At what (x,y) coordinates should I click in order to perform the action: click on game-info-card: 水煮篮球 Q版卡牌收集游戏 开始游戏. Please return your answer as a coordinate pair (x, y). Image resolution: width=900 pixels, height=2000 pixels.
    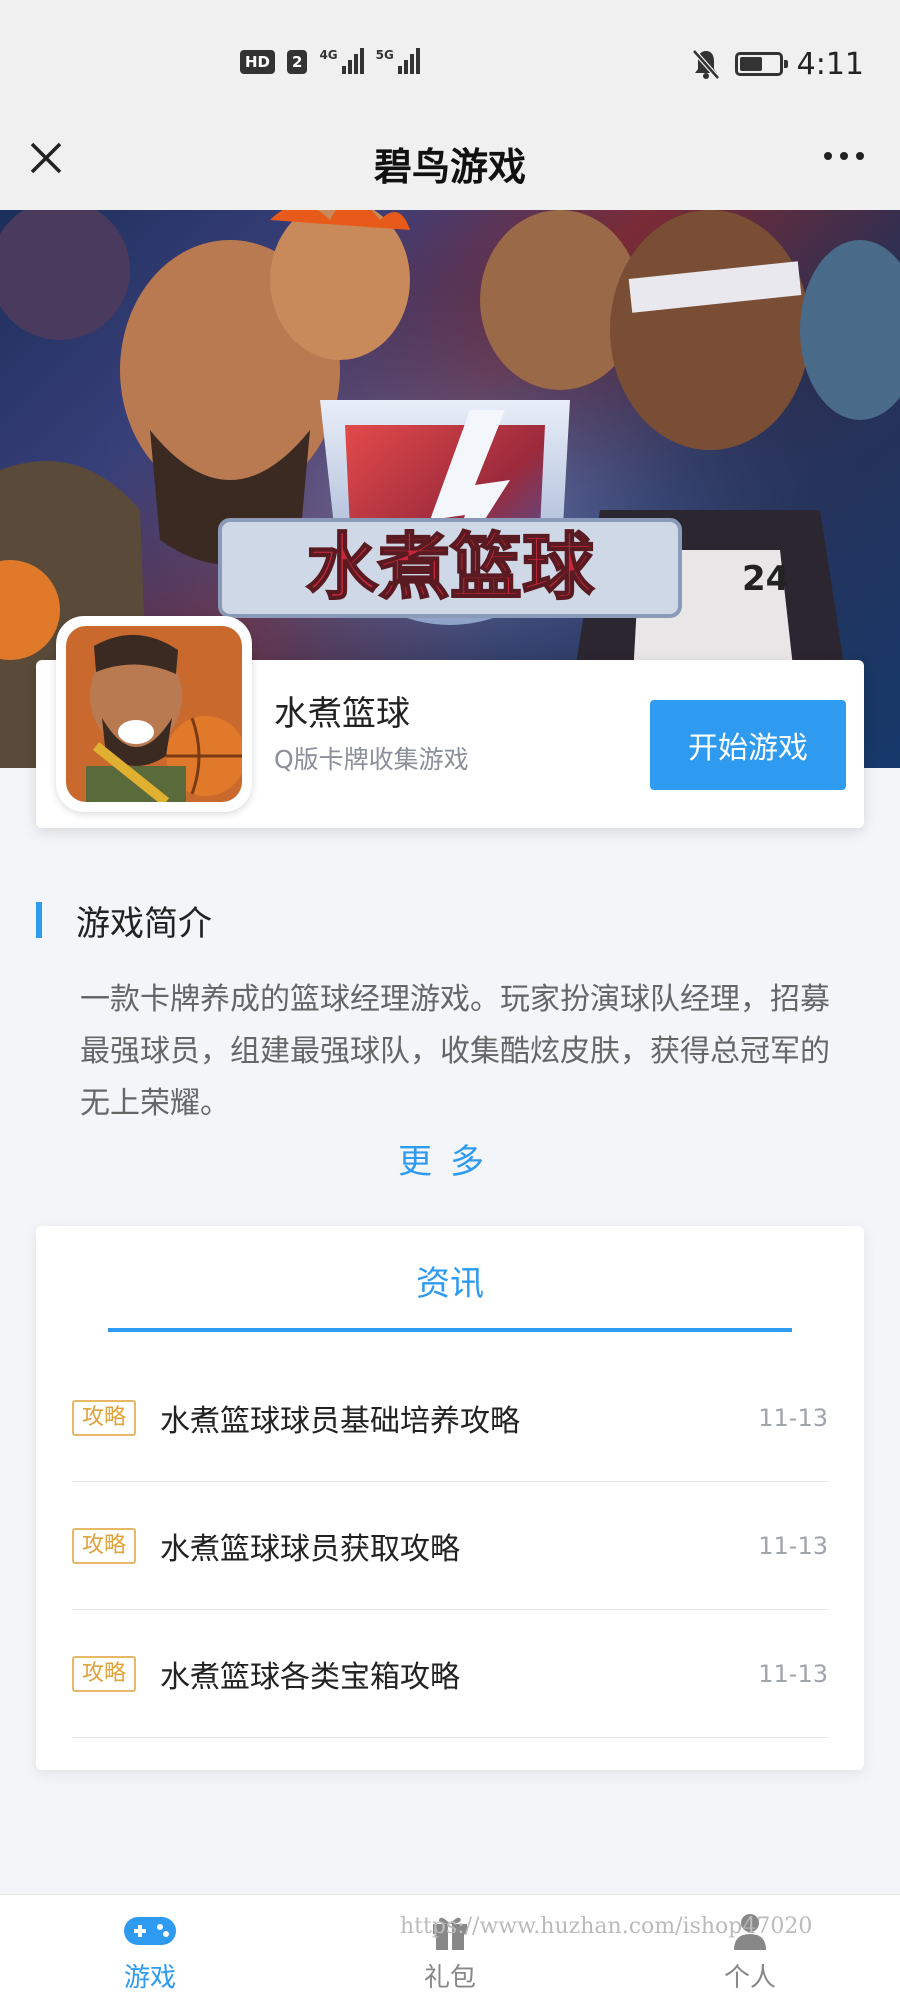
    Looking at the image, I should click on (450, 722).